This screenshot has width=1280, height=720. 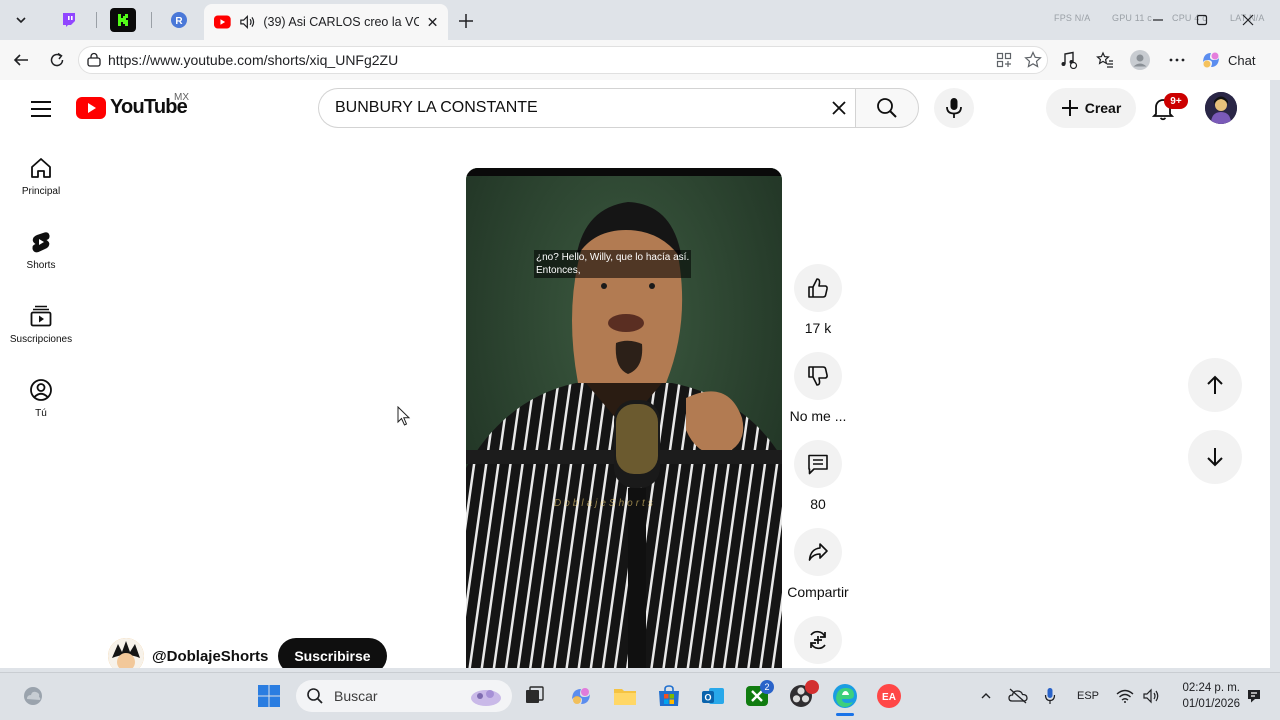 I want to click on notification-count-badge: 9+, so click(x=1176, y=101).